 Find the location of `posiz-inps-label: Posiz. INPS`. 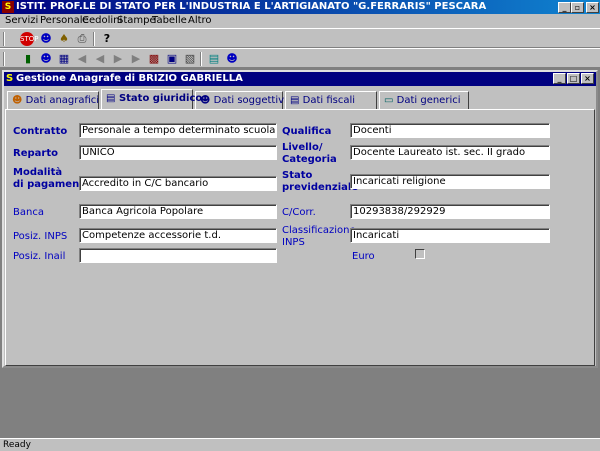

posiz-inps-label: Posiz. INPS is located at coordinates (40, 236).